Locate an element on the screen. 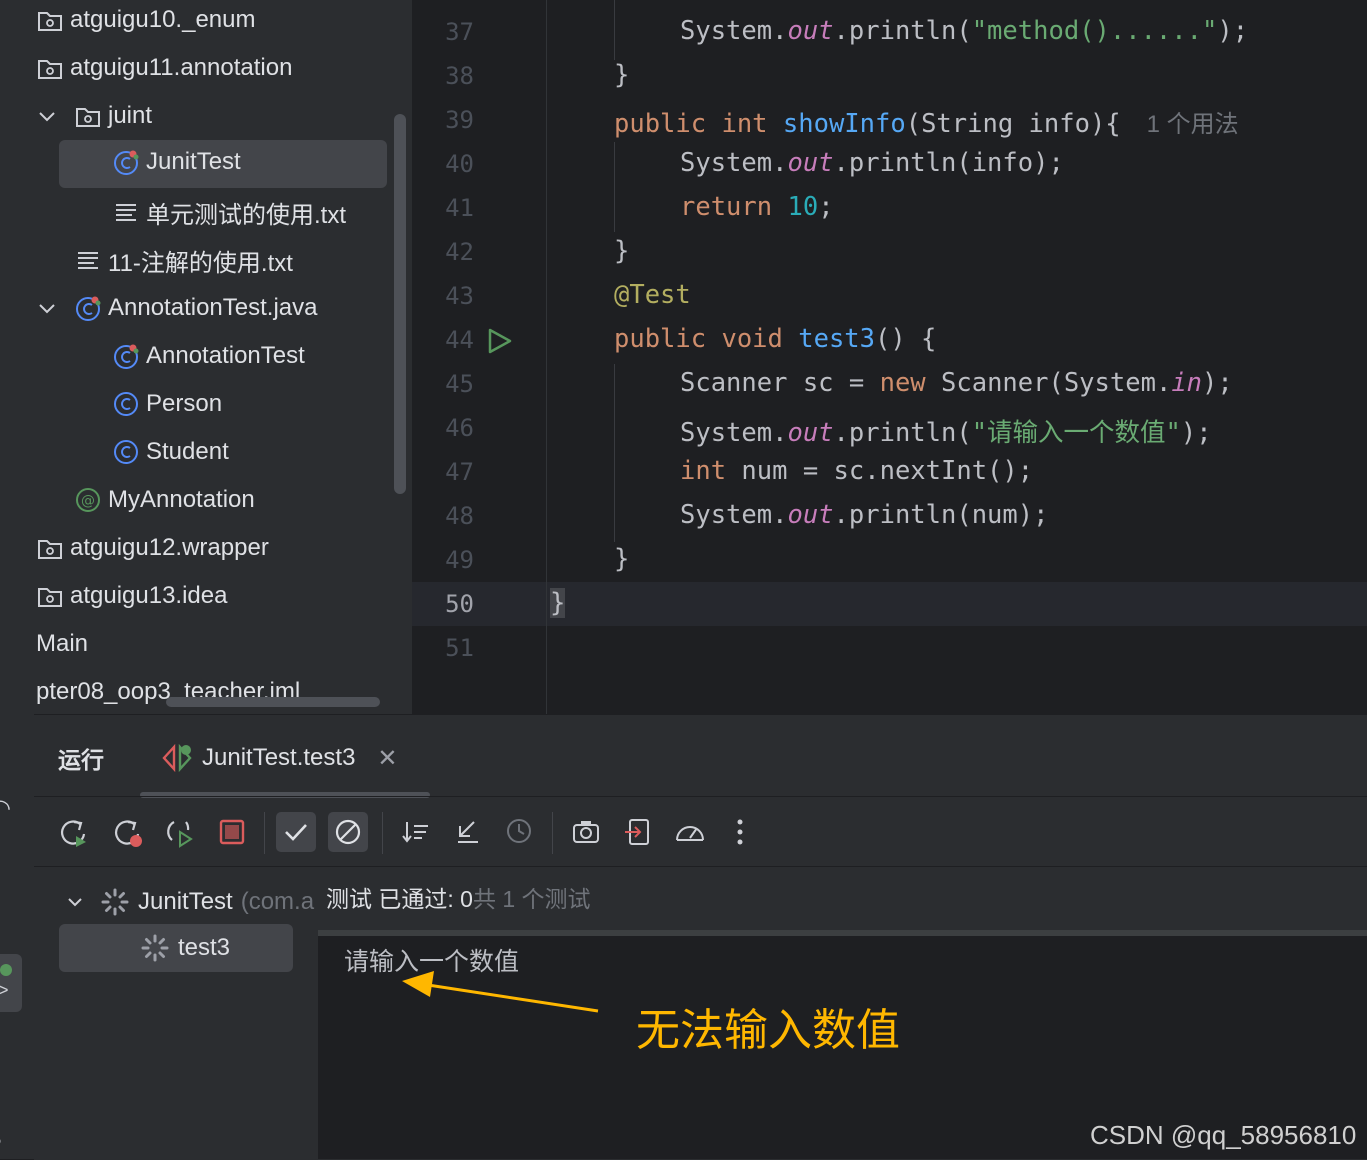 This screenshot has height=1160, width=1367. code-token: } is located at coordinates (622, 251).